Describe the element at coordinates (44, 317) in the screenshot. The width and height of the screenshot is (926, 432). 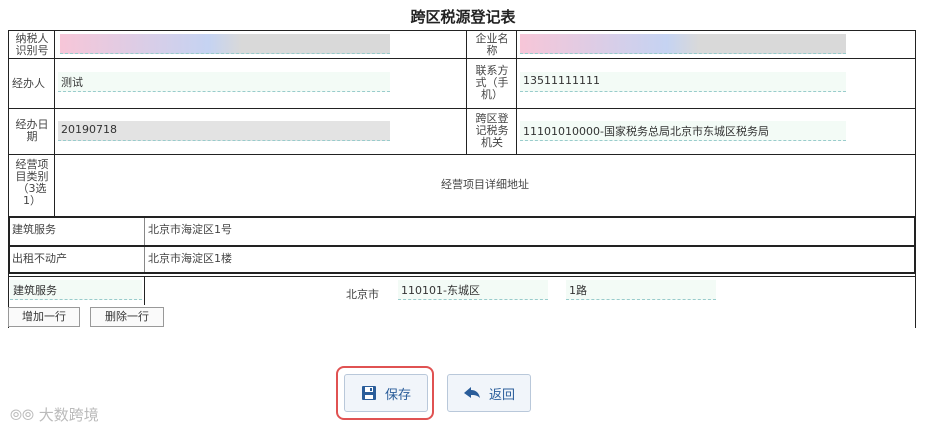
I see `add-row-button: 增加一行` at that location.